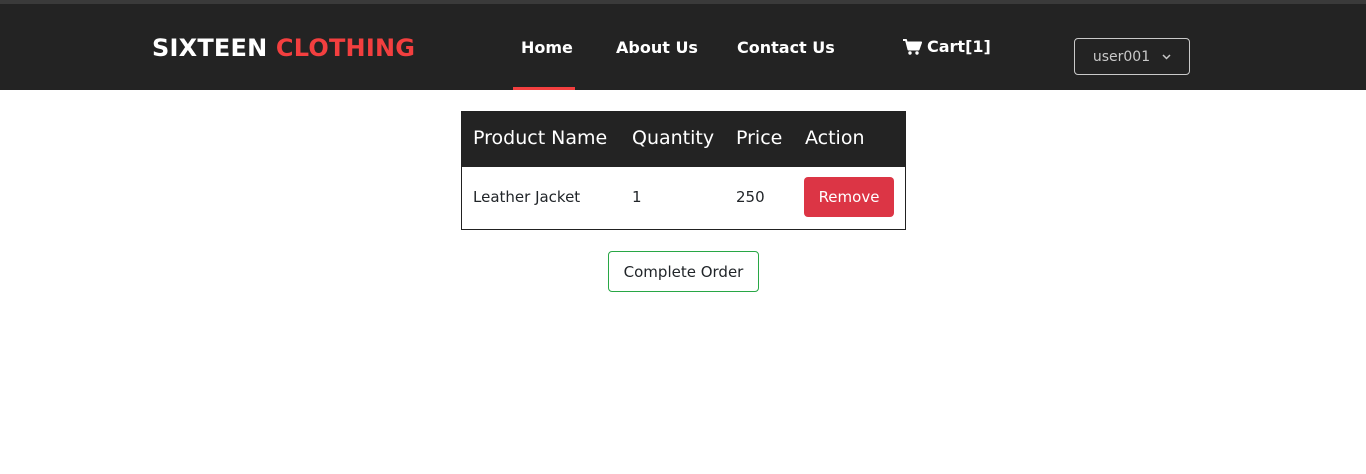  What do you see at coordinates (1166, 56) in the screenshot?
I see `chevron-down-icon` at bounding box center [1166, 56].